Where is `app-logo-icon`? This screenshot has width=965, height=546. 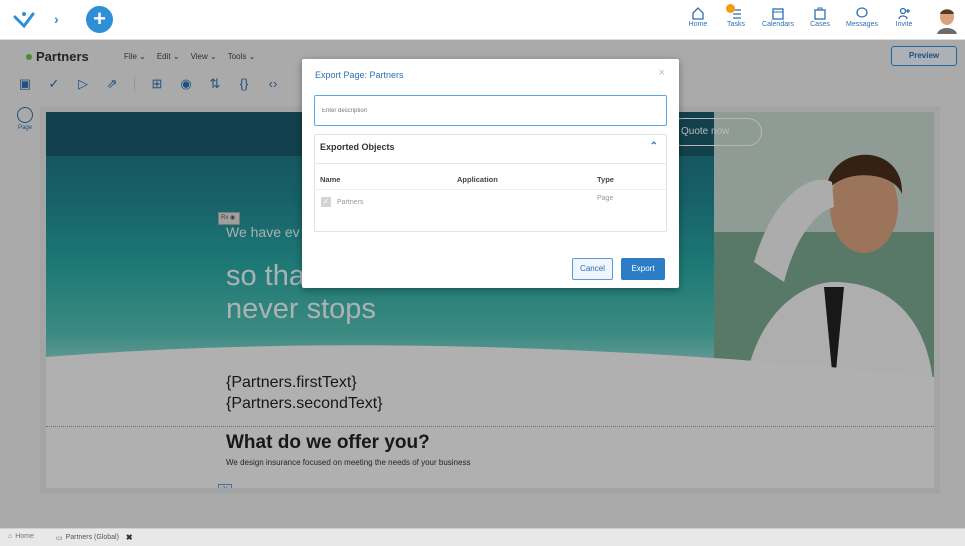 app-logo-icon is located at coordinates (24, 20).